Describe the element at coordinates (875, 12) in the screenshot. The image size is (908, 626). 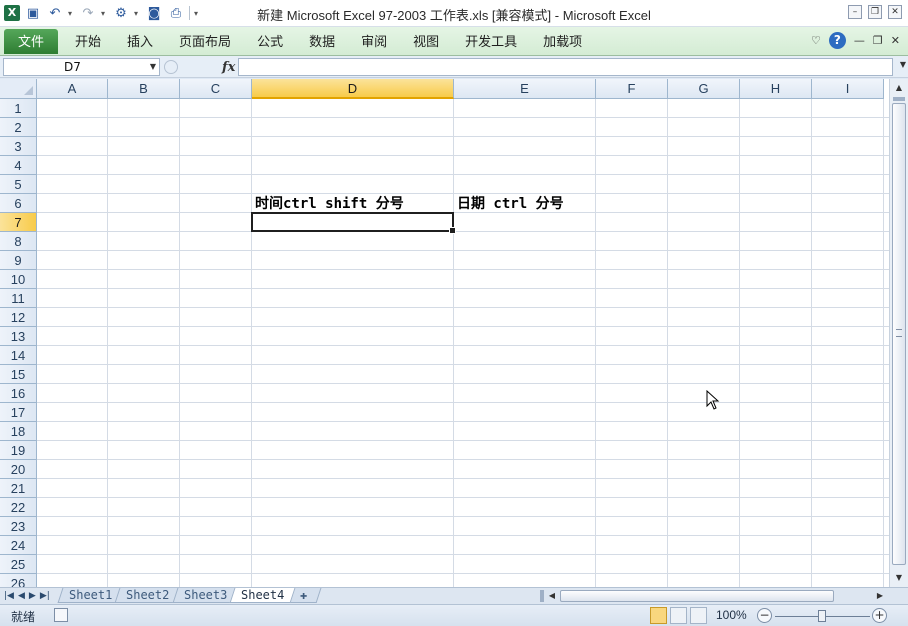
I see `restore-icon: ❐` at that location.